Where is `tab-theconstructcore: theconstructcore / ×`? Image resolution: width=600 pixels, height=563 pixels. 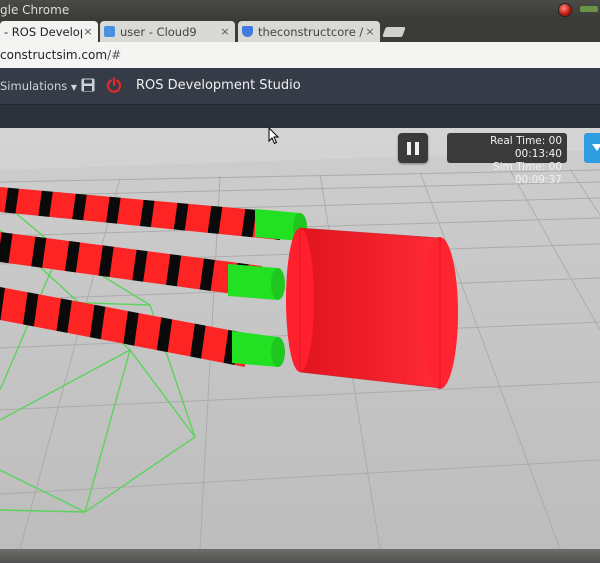 tab-theconstructcore: theconstructcore / × is located at coordinates (309, 31).